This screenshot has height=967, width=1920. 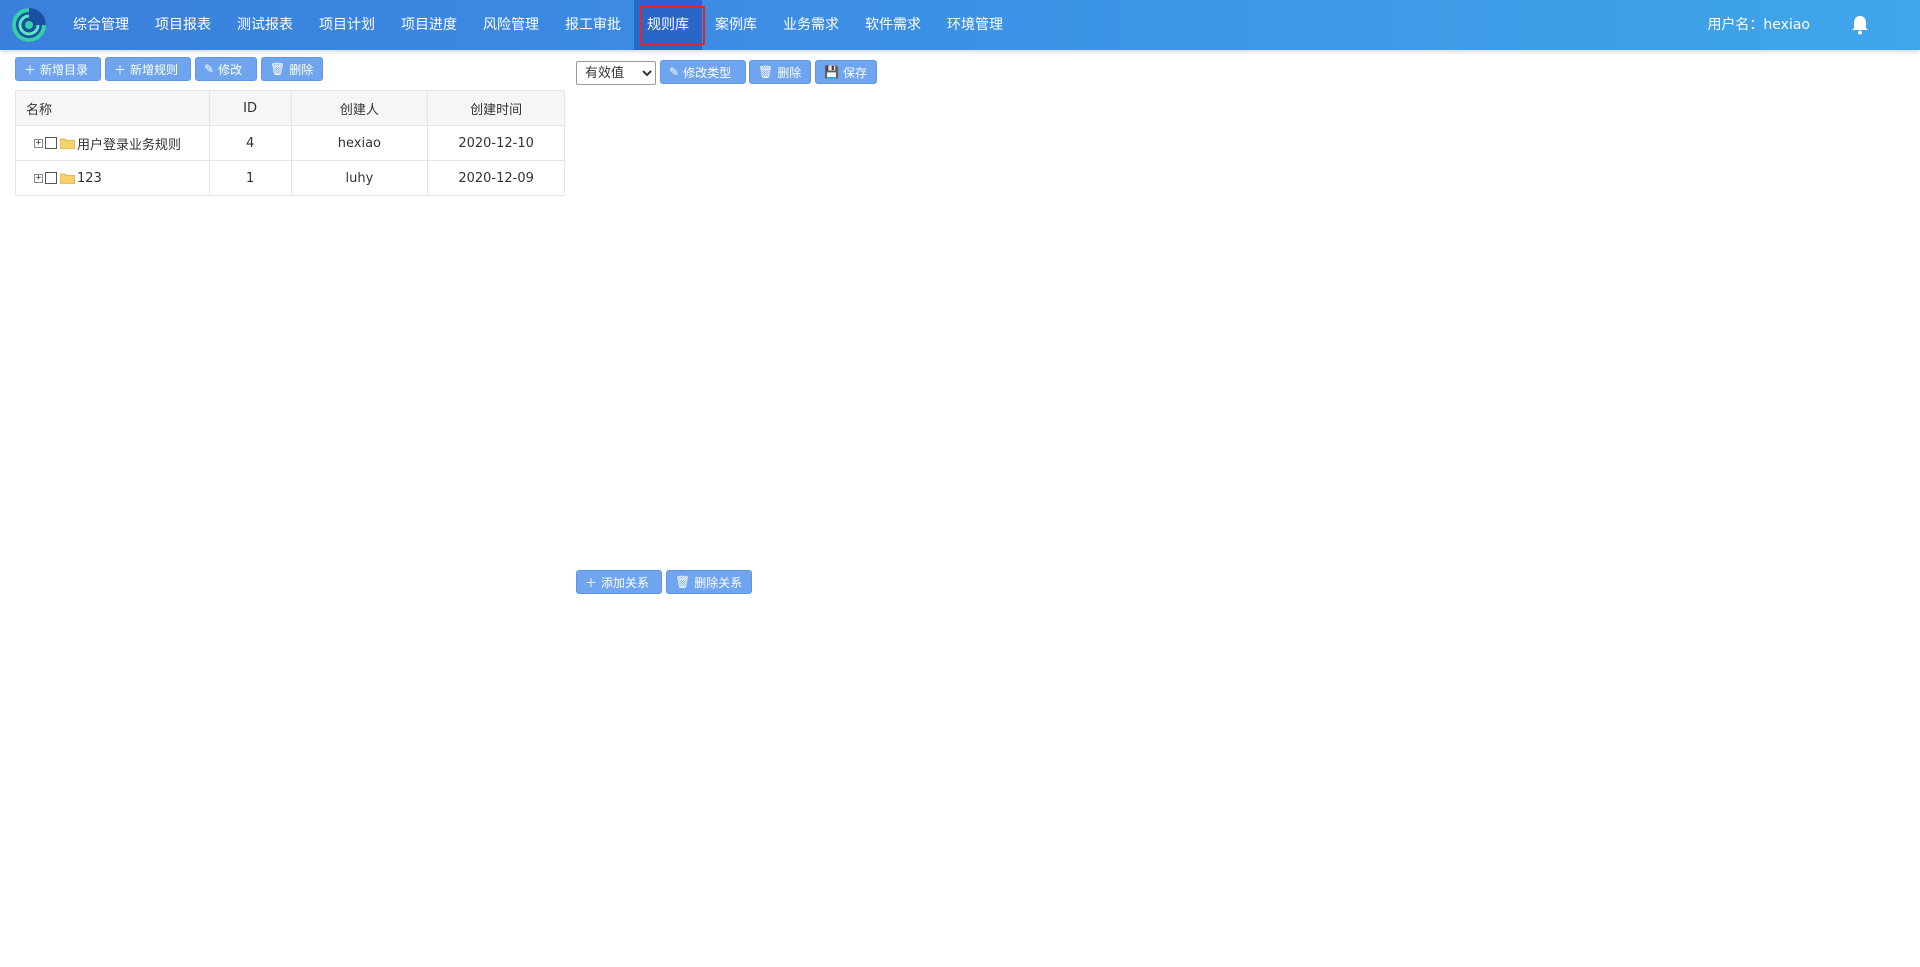 I want to click on nav-item-business-requirements: 业务需求, so click(x=811, y=25).